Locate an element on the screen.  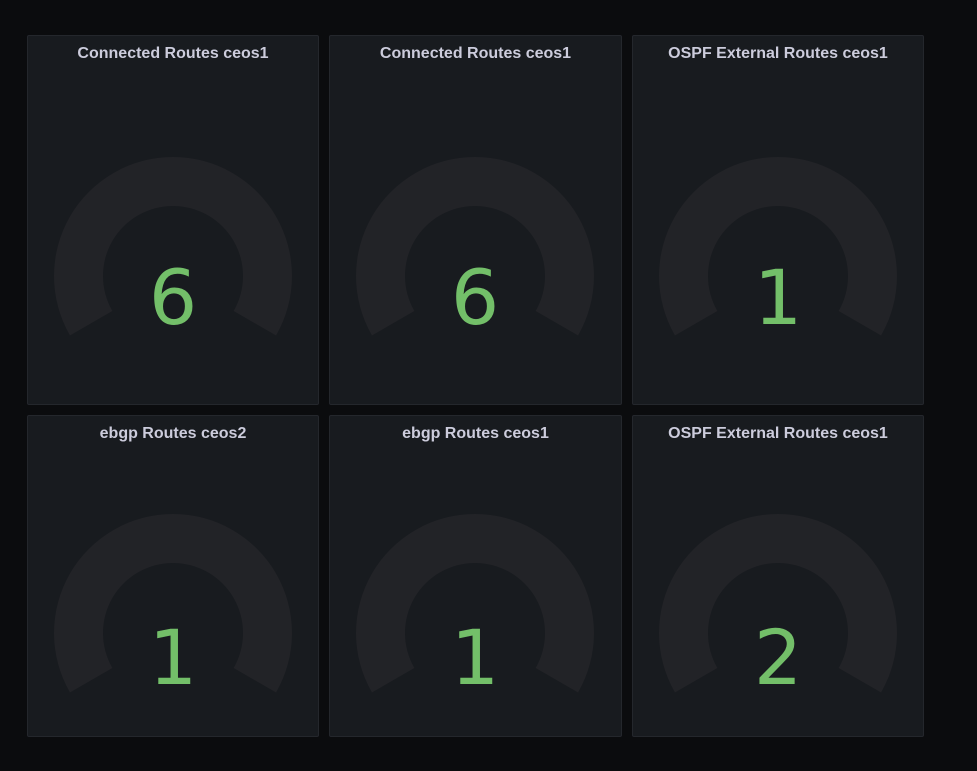
gauge-panel-ospf-external-routes-ceos1-b: OSPF External Routes ceos1 2 is located at coordinates (778, 576).